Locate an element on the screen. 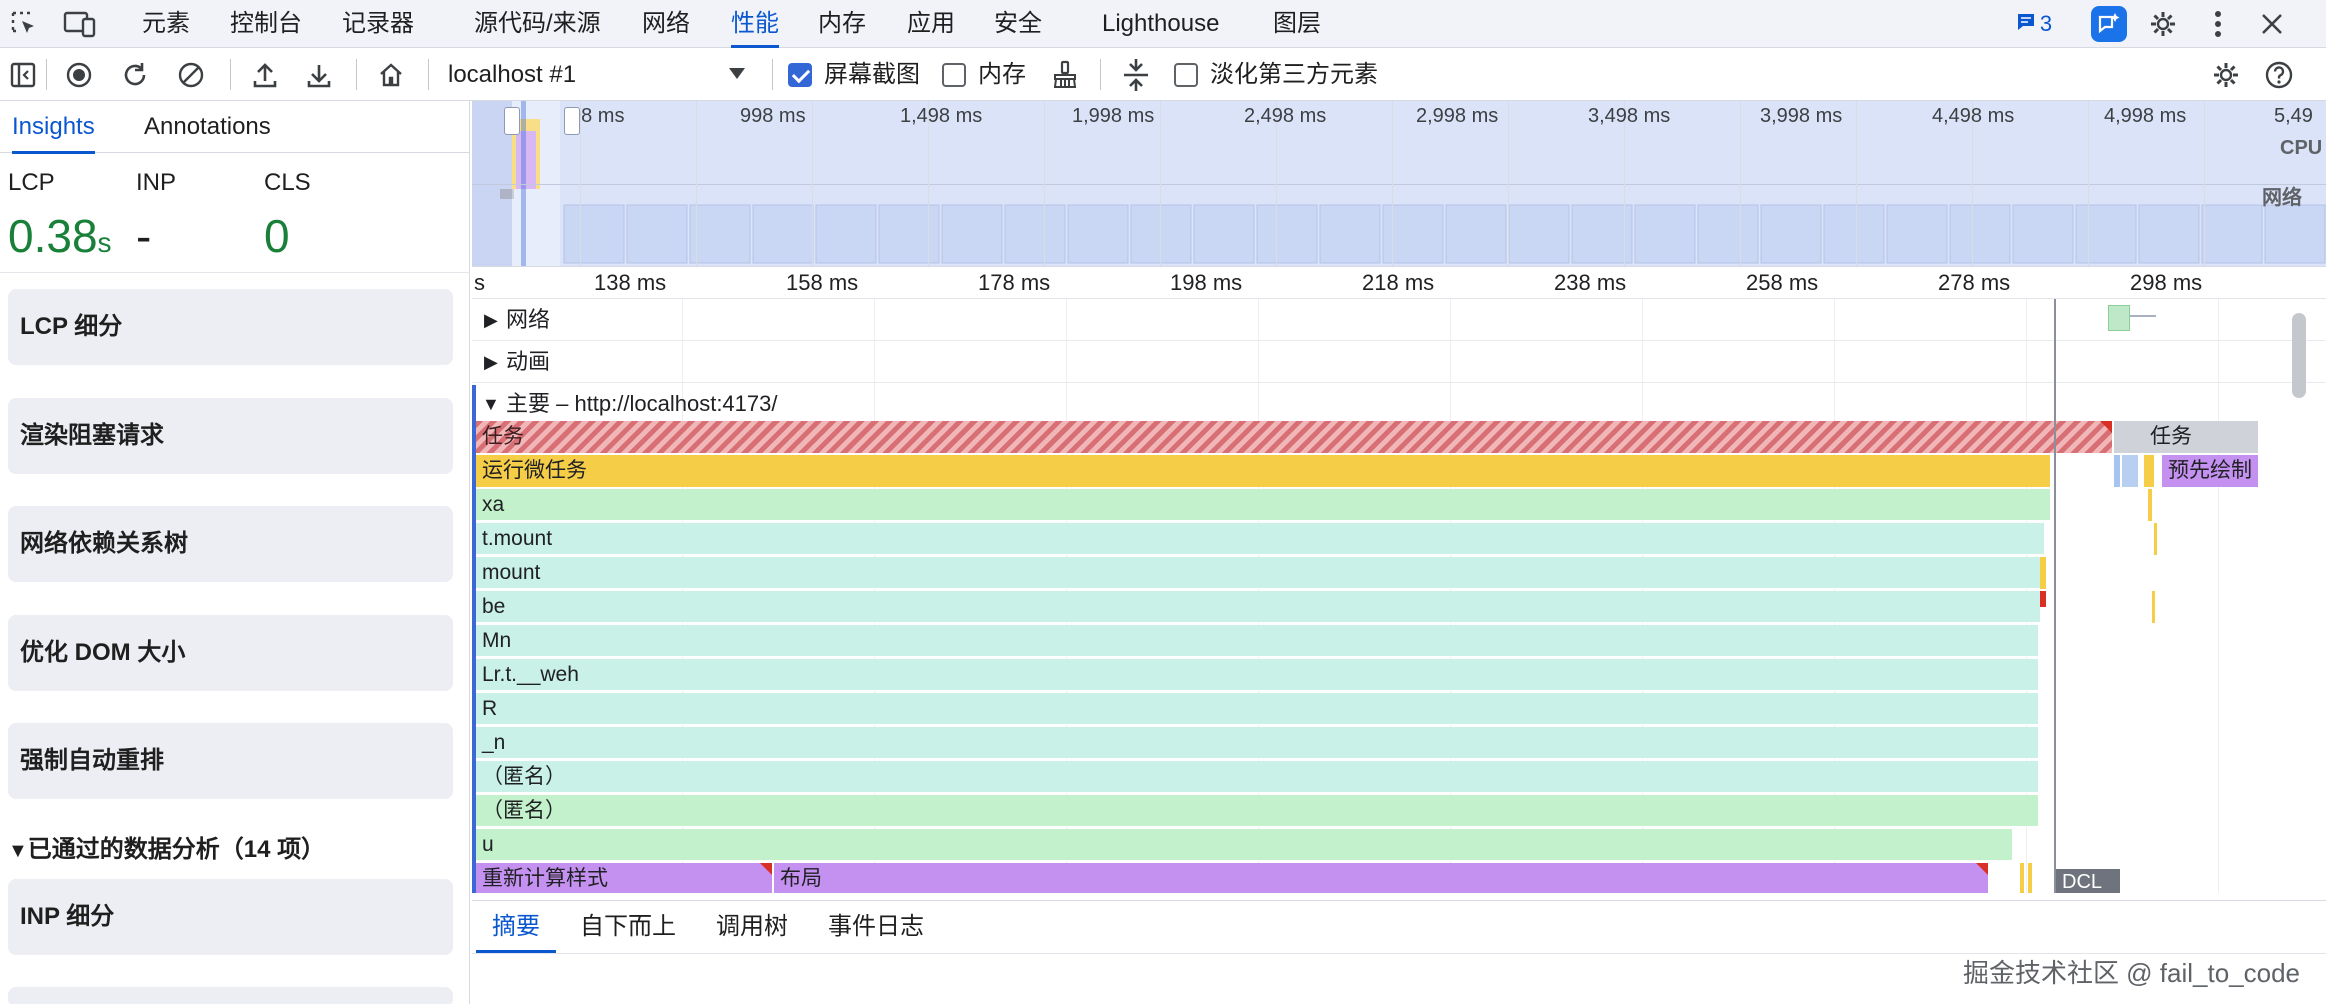  dcl-marker: DCL is located at coordinates (2088, 881).